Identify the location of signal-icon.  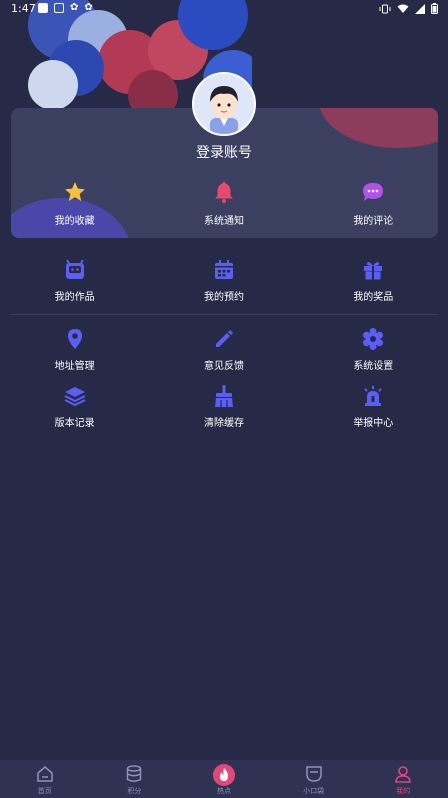
(420, 8).